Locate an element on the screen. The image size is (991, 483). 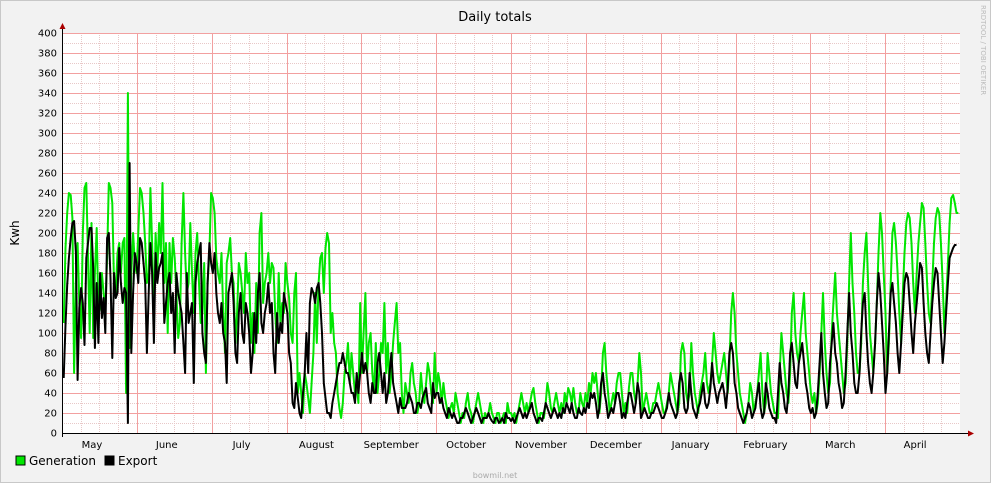
x-tick-label-month: March is located at coordinates (840, 445).